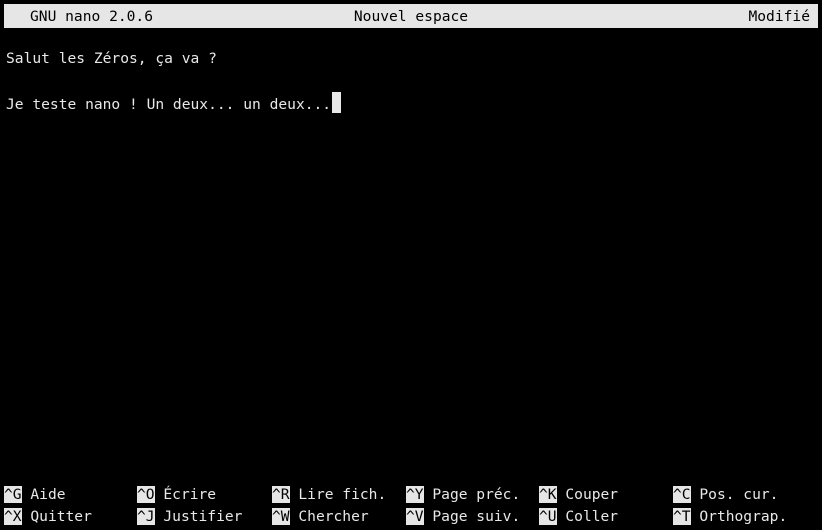  Describe the element at coordinates (682, 516) in the screenshot. I see `shortcut-key: ^T` at that location.